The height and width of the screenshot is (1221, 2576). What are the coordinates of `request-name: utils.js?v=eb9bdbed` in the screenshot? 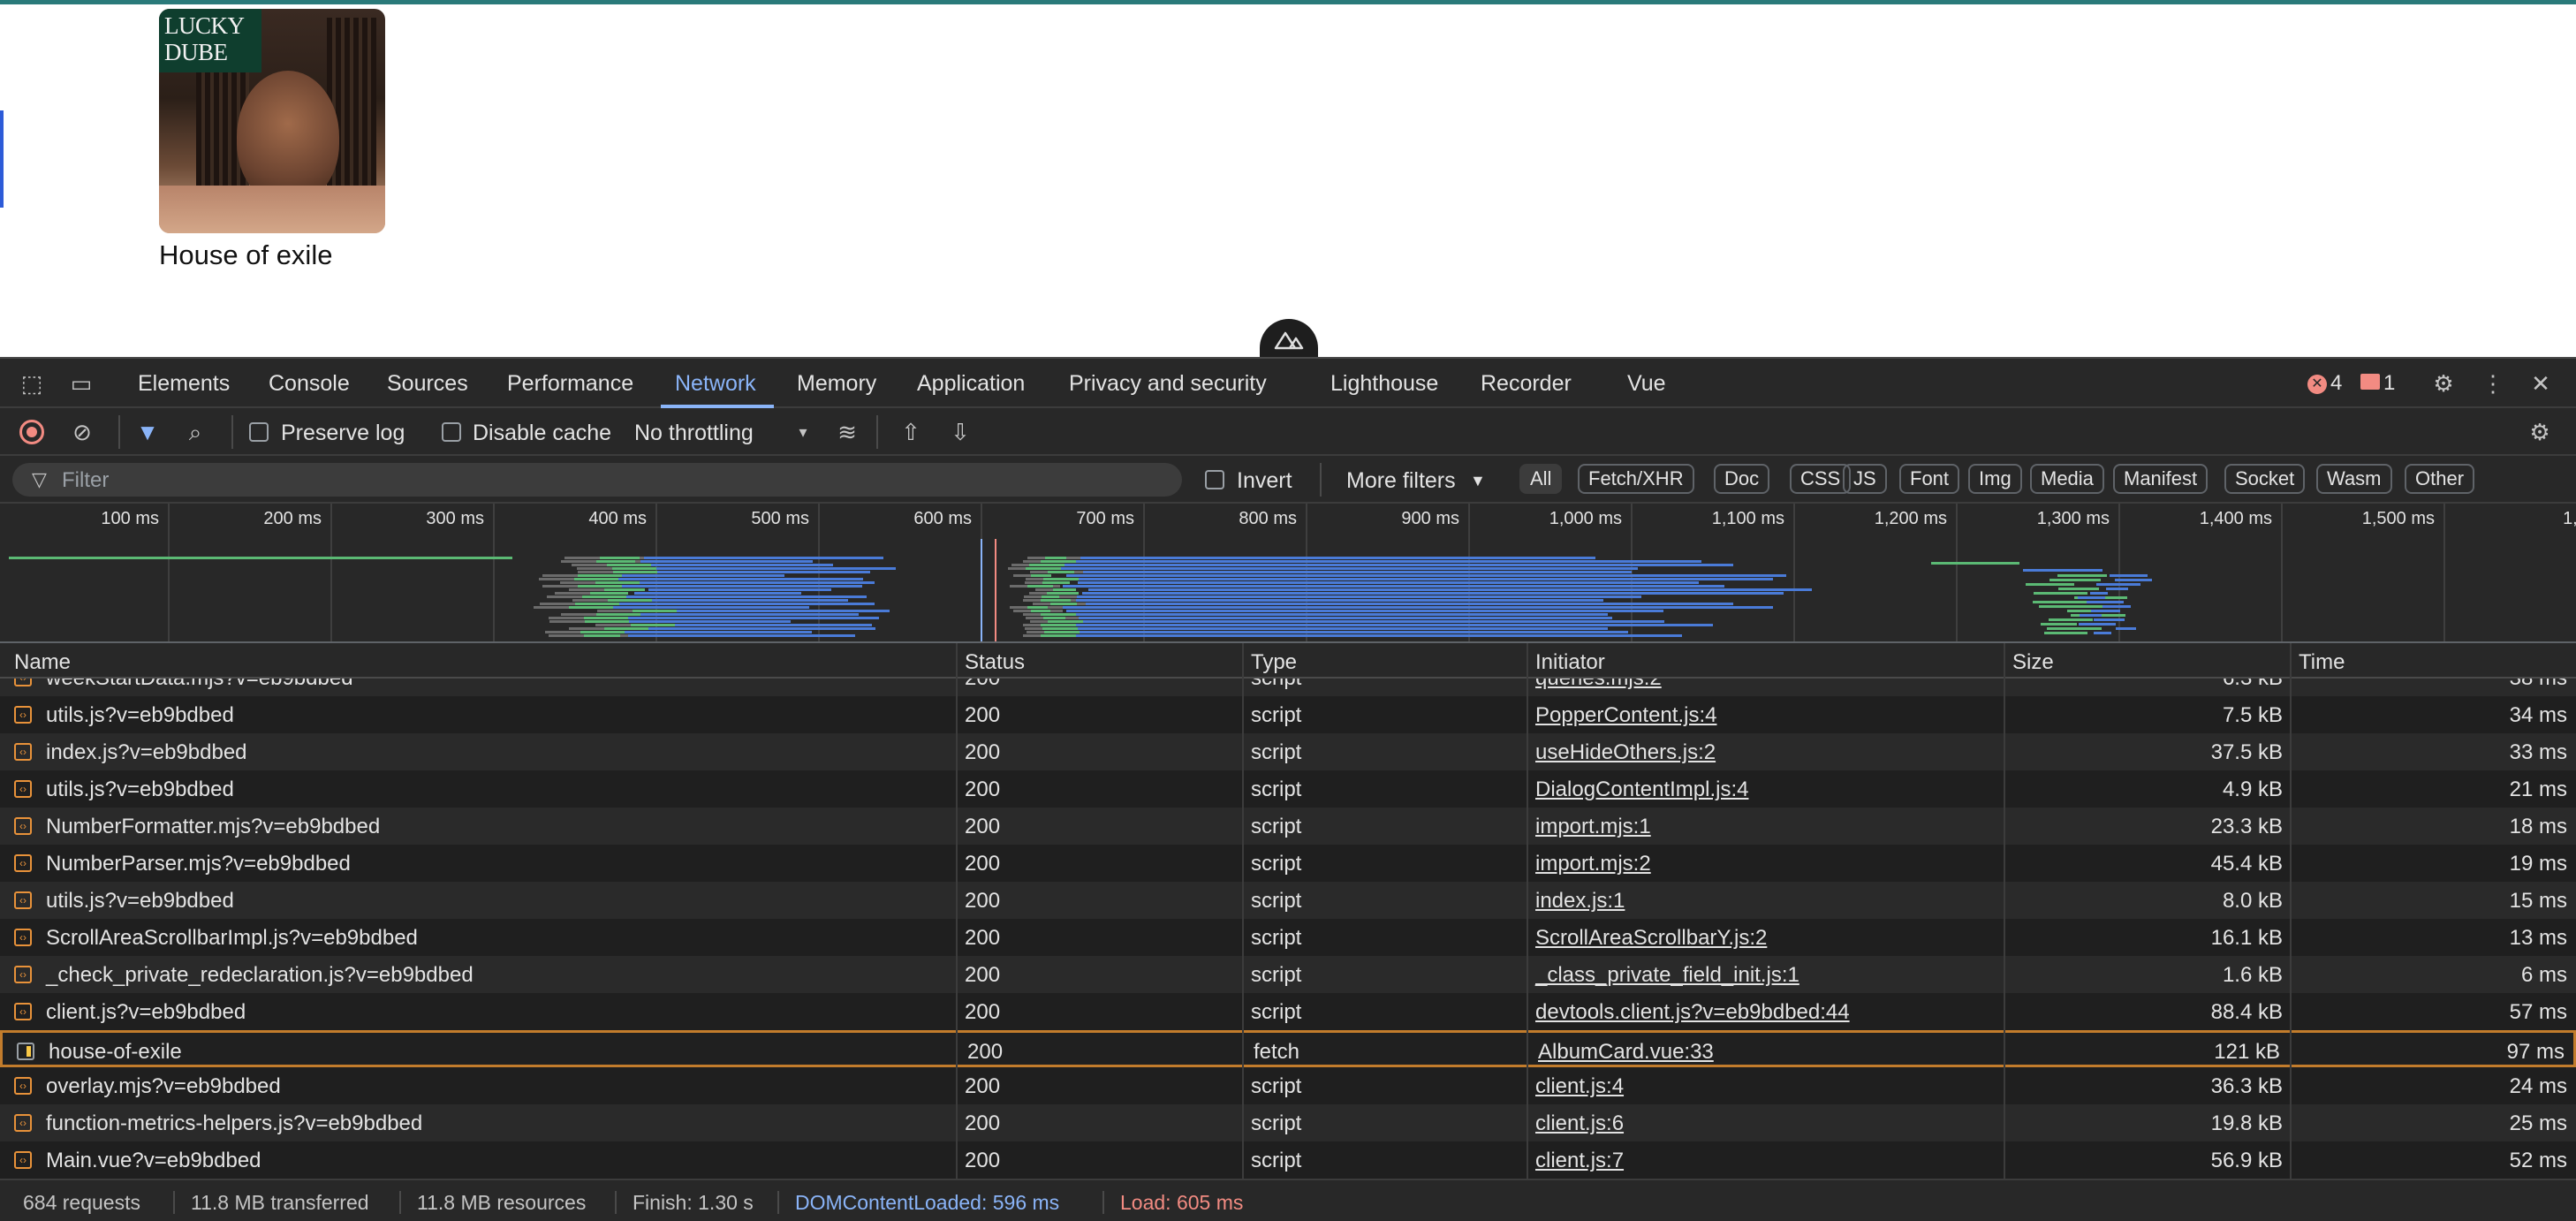 It's located at (140, 789).